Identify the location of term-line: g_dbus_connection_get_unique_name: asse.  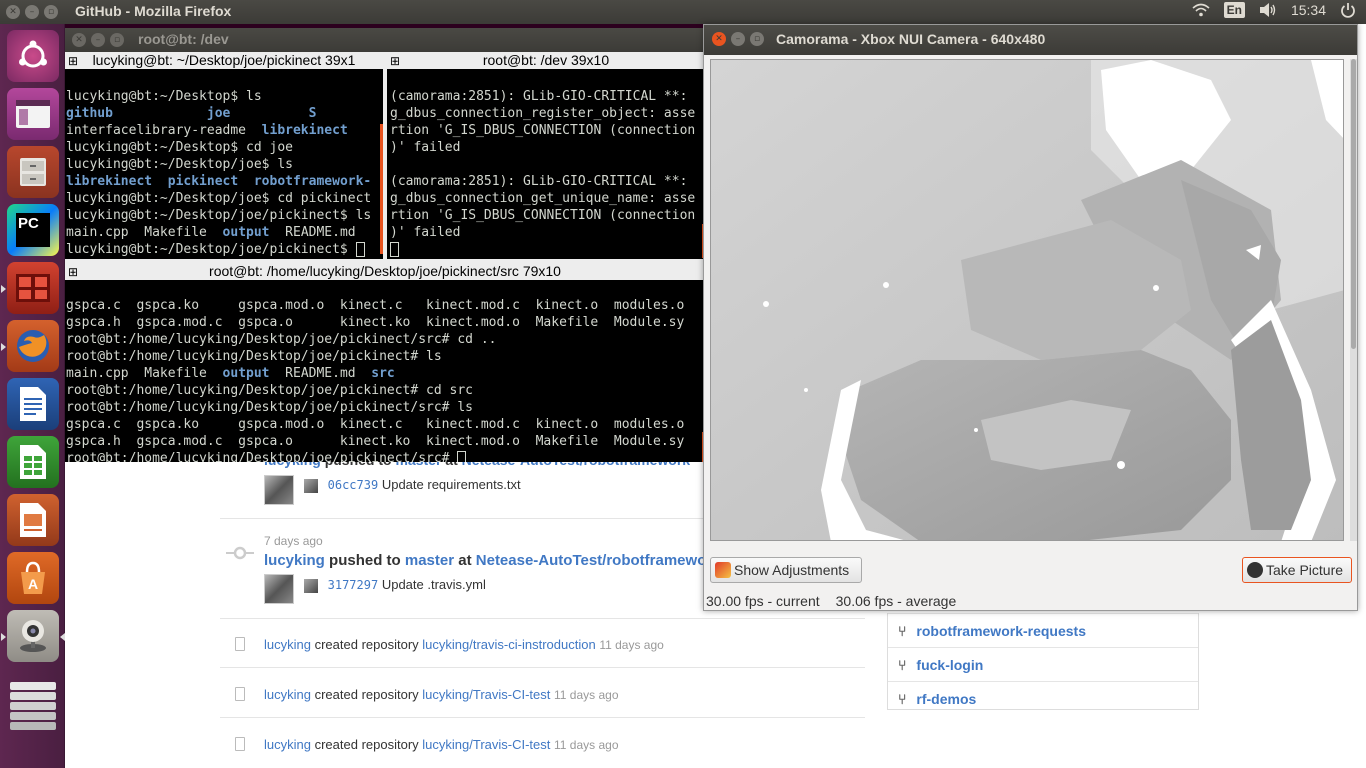
(543, 198).